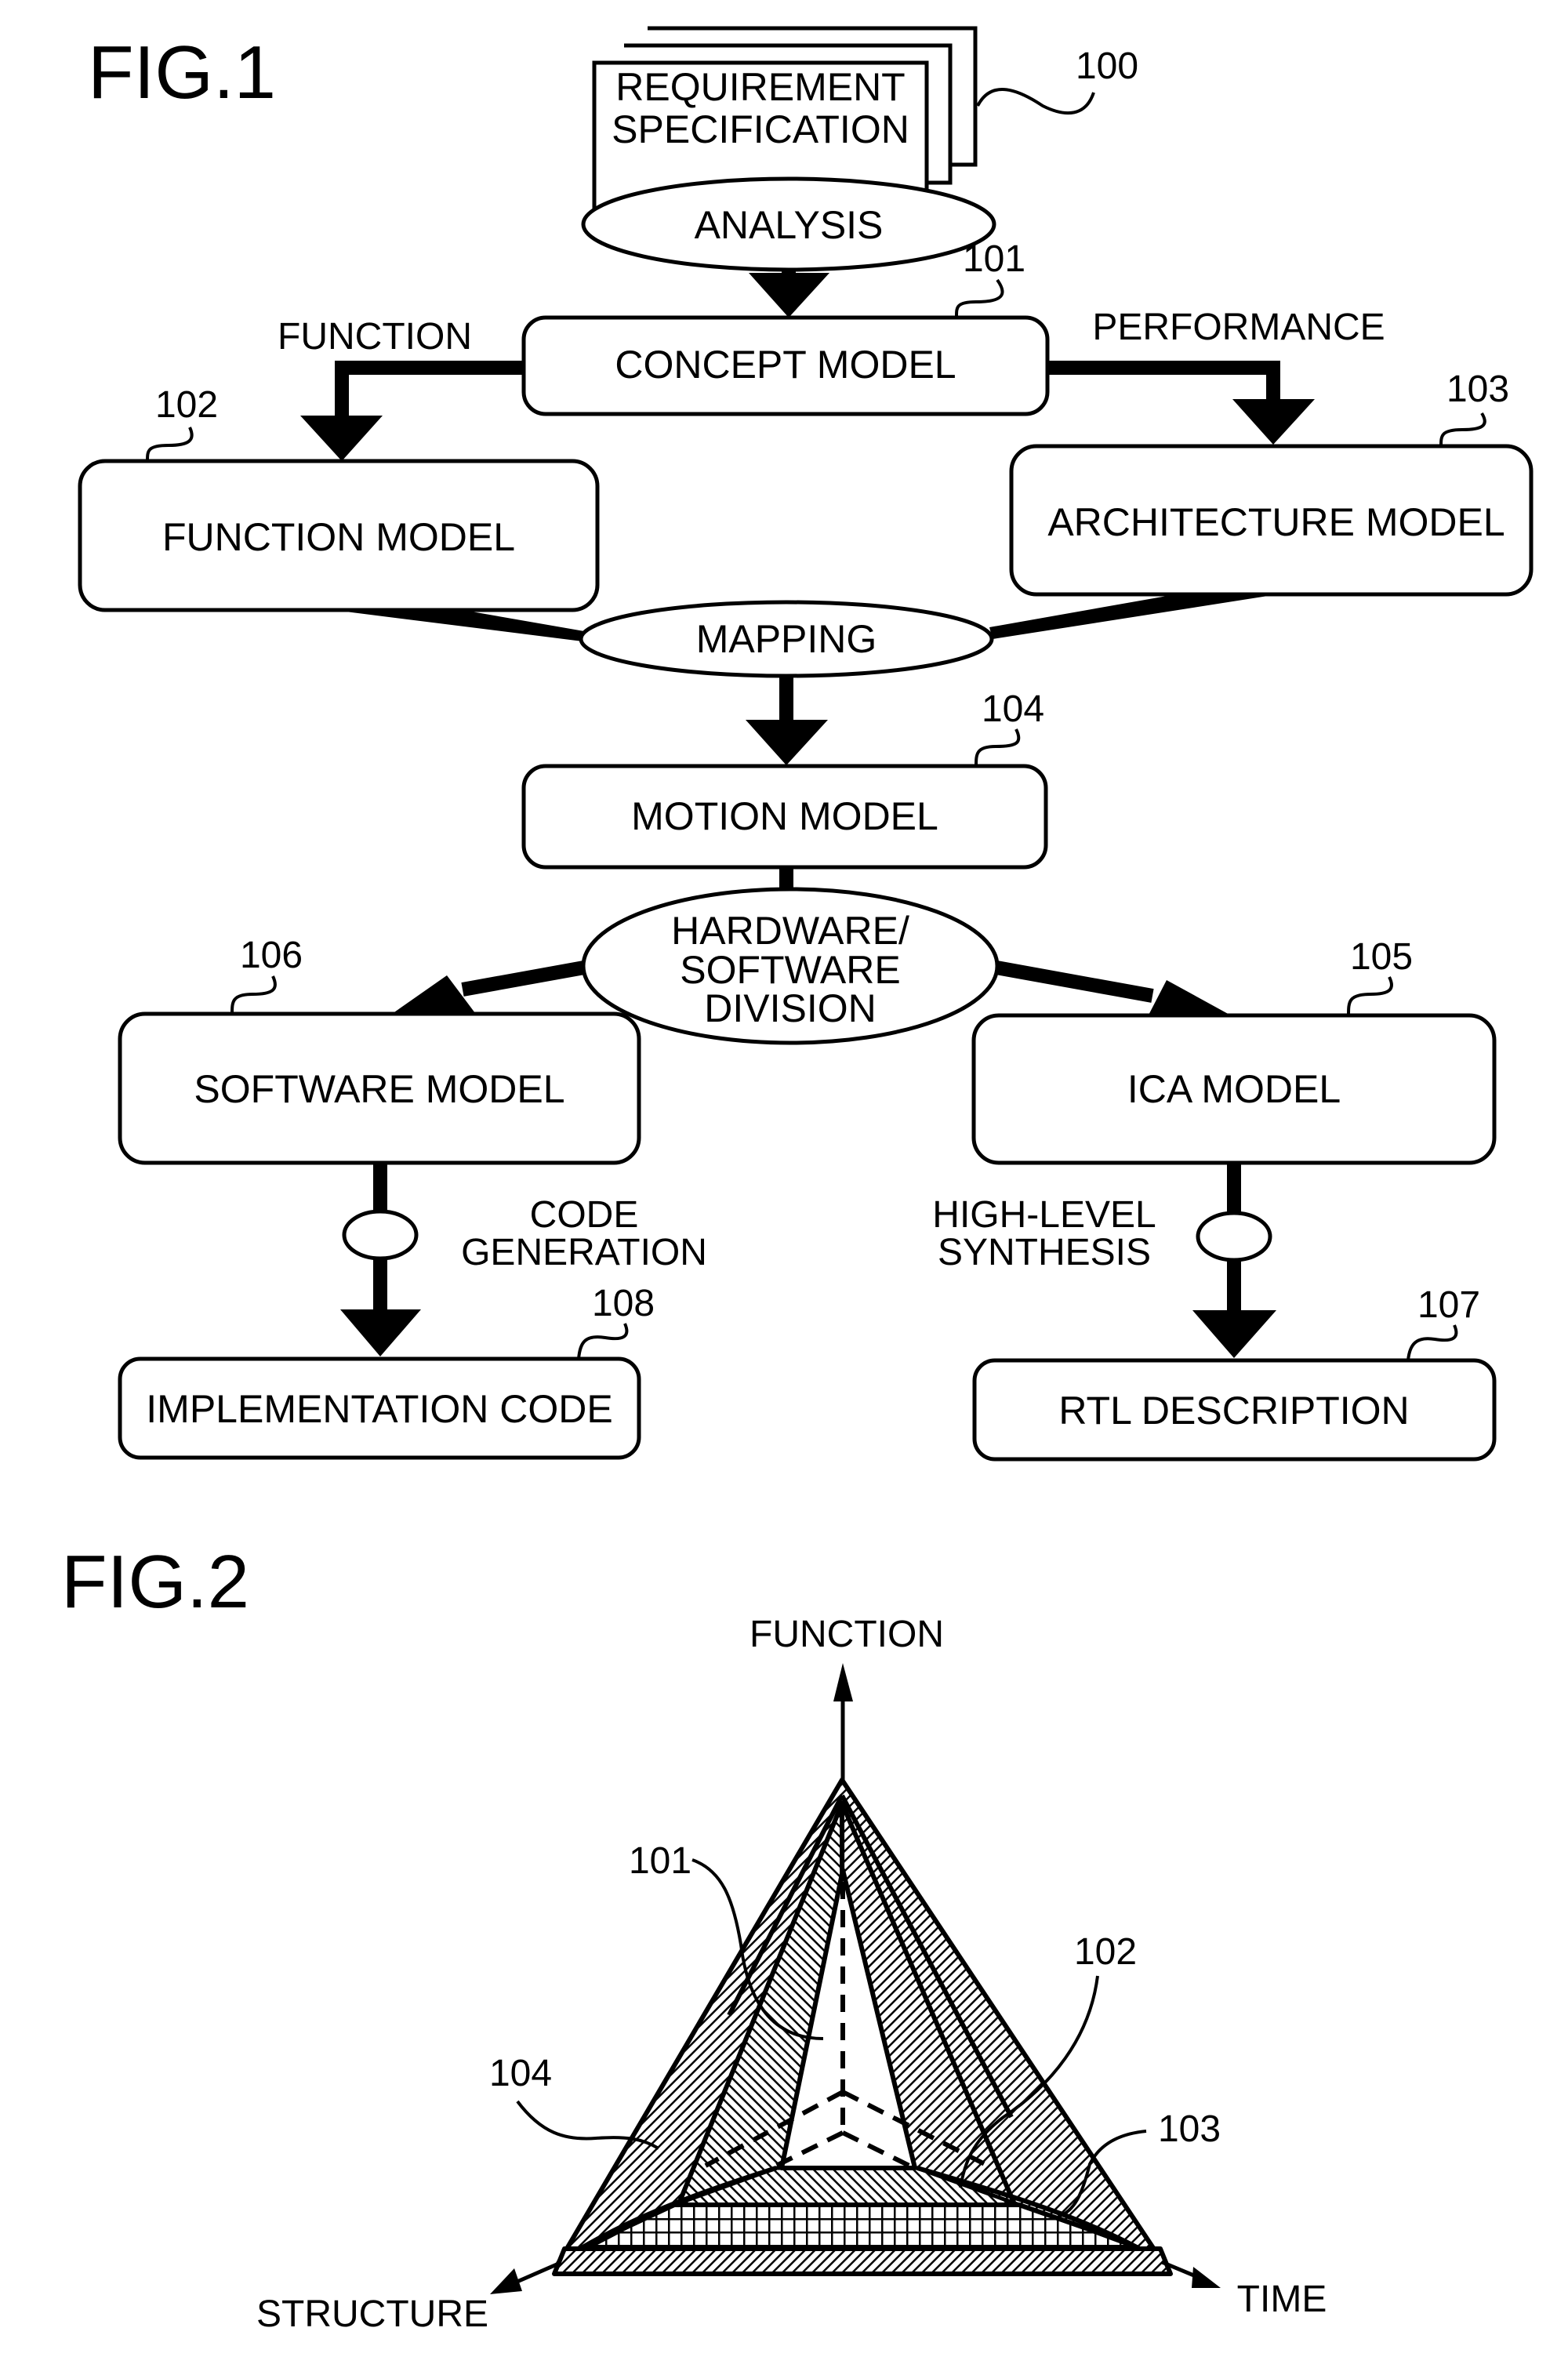  What do you see at coordinates (1206, 2277) in the screenshot?
I see `axis-time-arrowhead` at bounding box center [1206, 2277].